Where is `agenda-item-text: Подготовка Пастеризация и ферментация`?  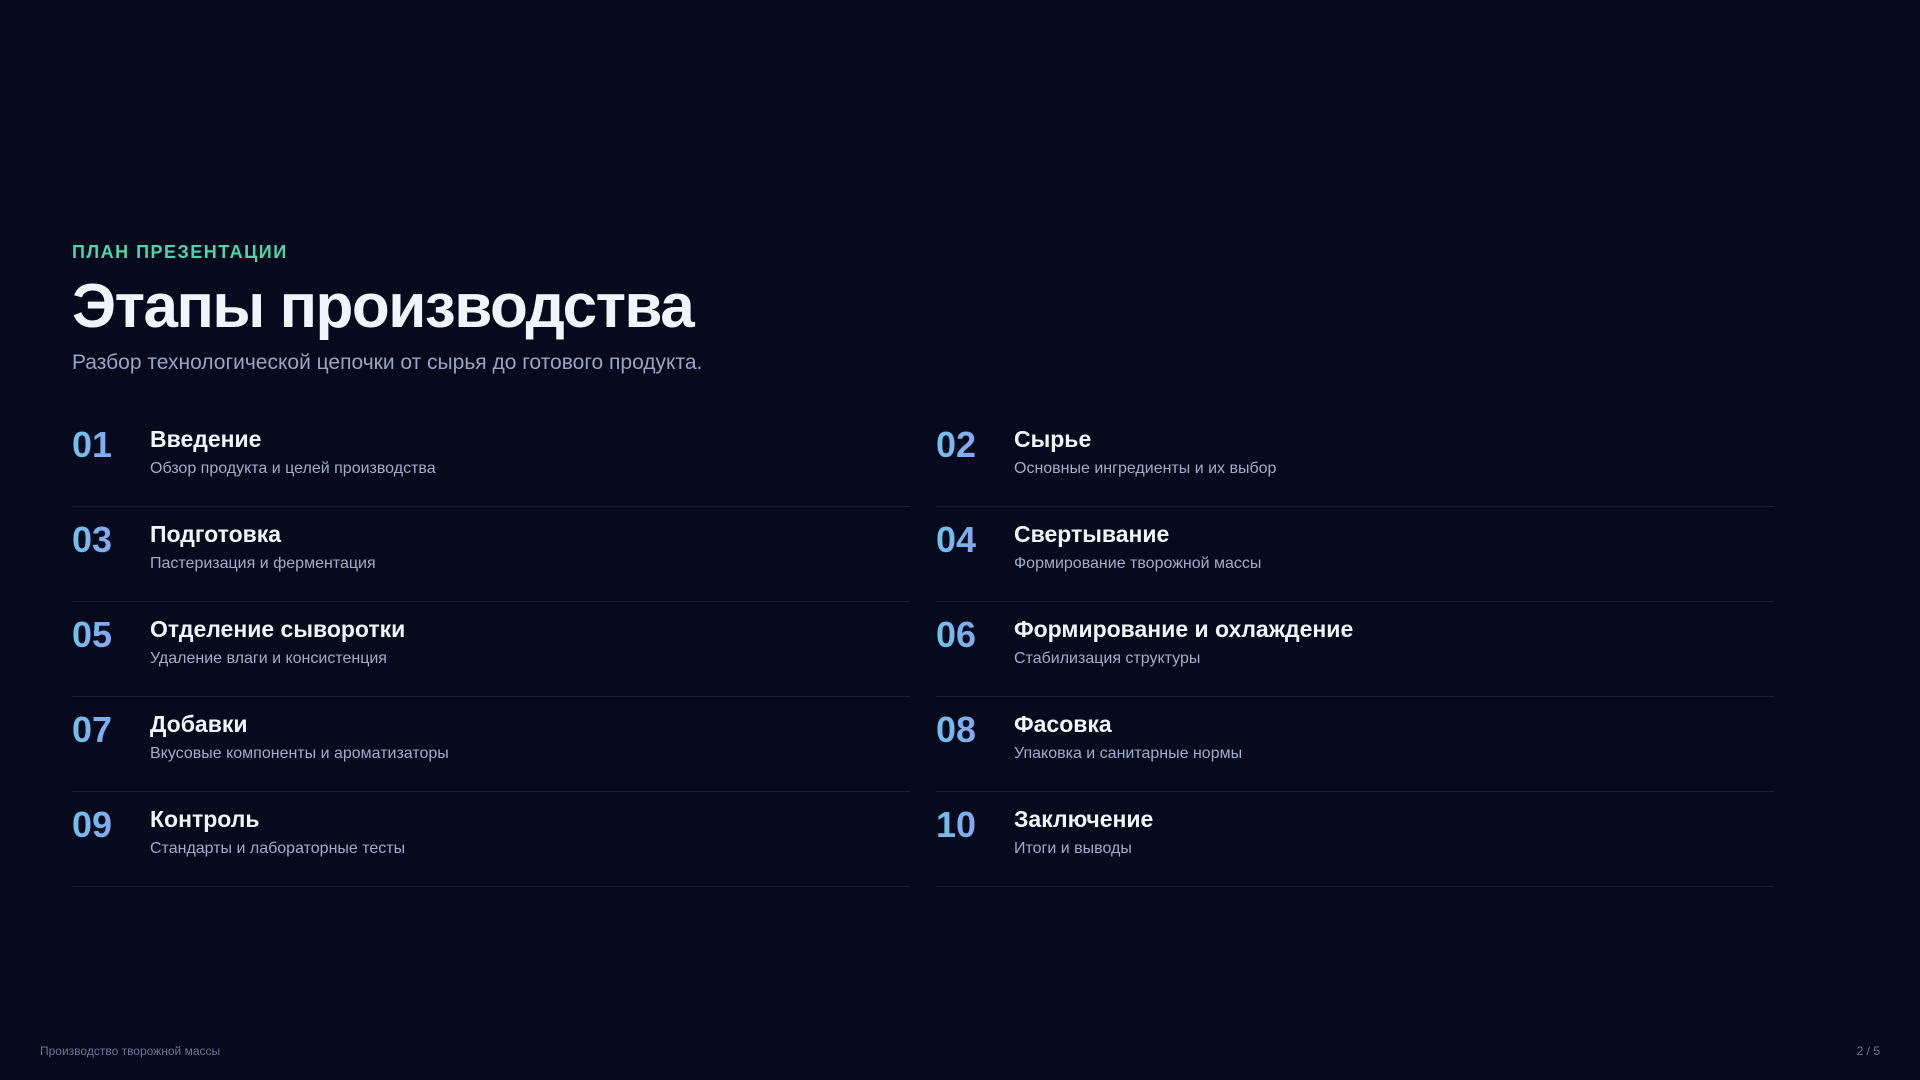 agenda-item-text: Подготовка Пастеризация и ферментация is located at coordinates (263, 547).